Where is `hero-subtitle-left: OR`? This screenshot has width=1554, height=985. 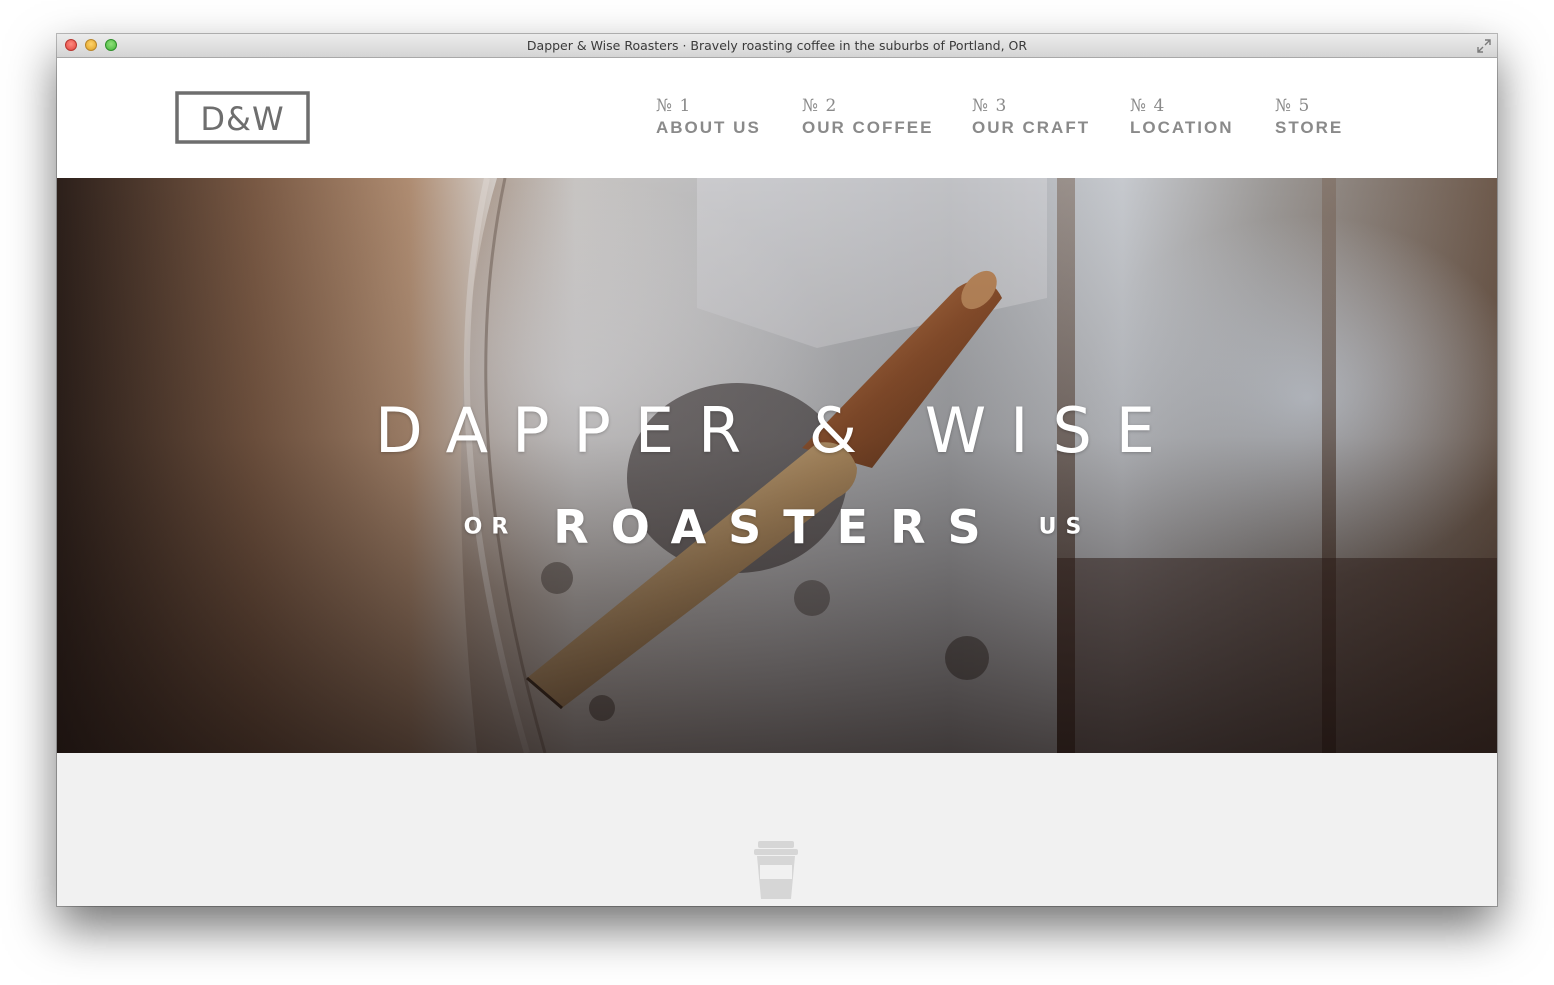
hero-subtitle-left: OR is located at coordinates (490, 527).